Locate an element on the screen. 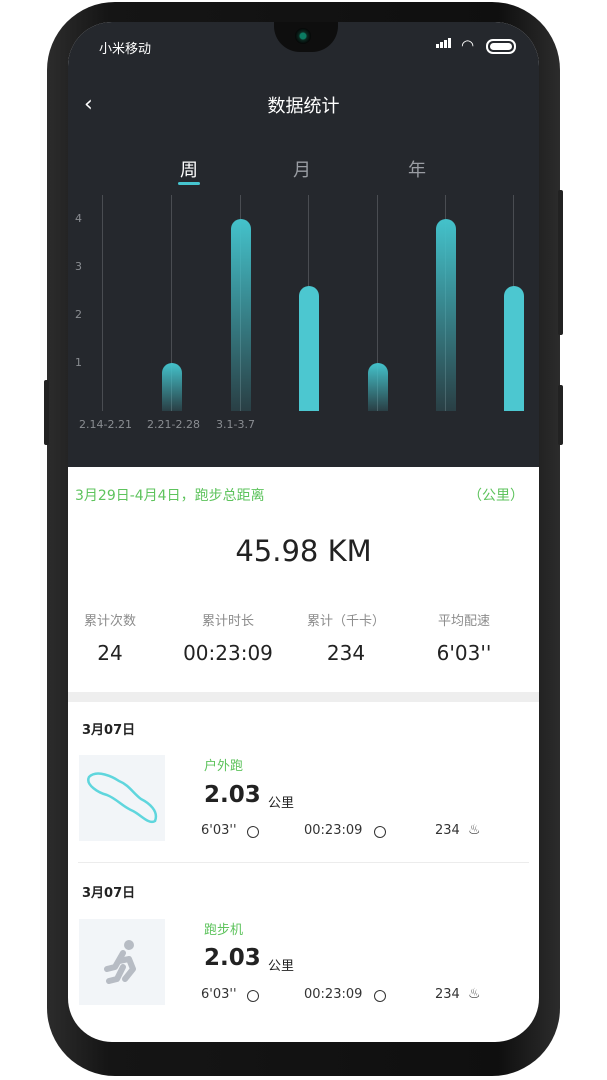  page-title: 数据统计 is located at coordinates (303, 106).